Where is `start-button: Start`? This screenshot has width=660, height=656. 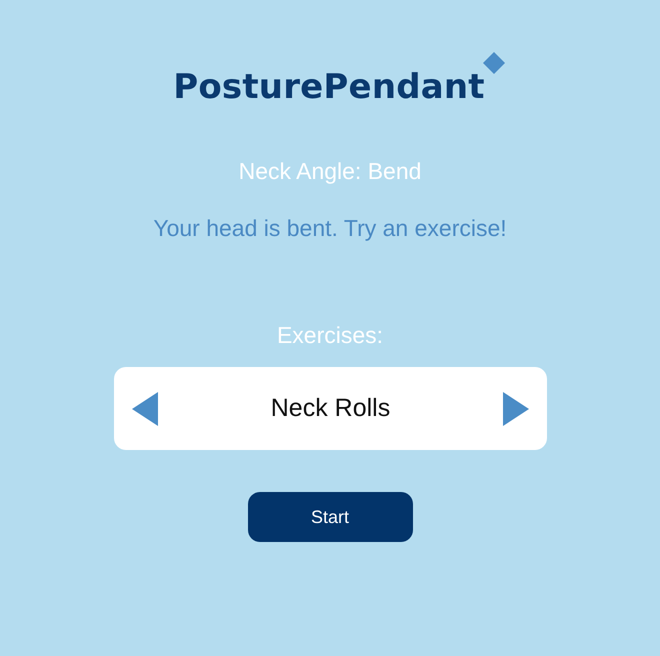
start-button: Start is located at coordinates (330, 517).